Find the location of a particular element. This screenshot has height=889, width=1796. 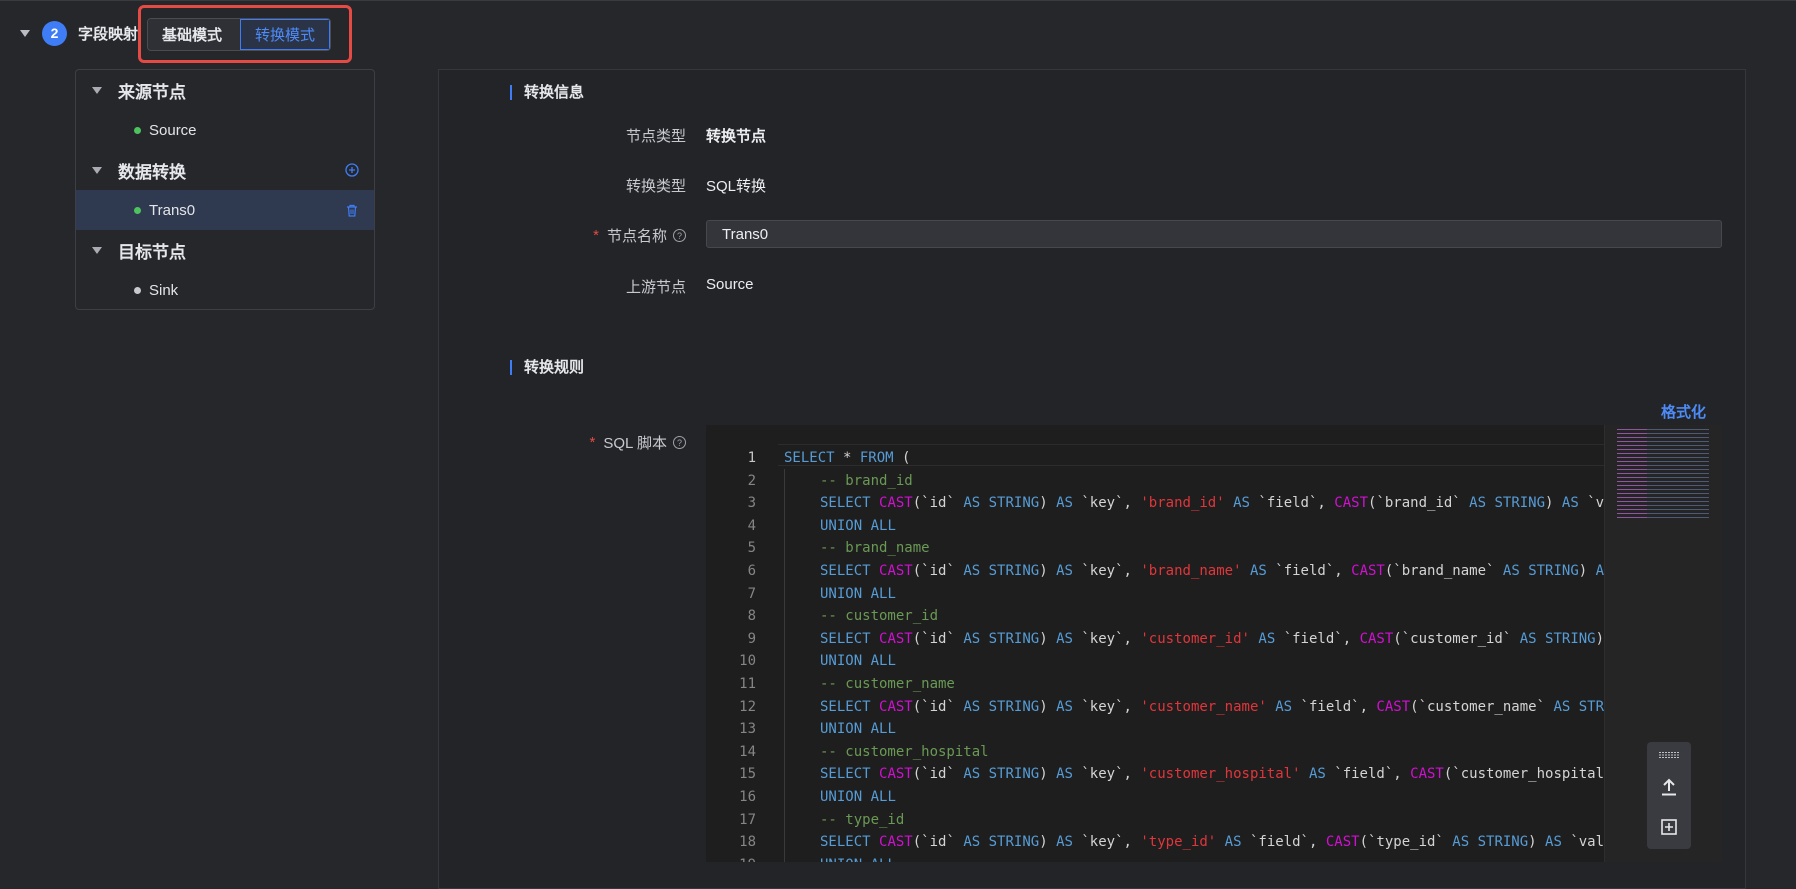

collapse-caret-icon is located at coordinates (25, 33).